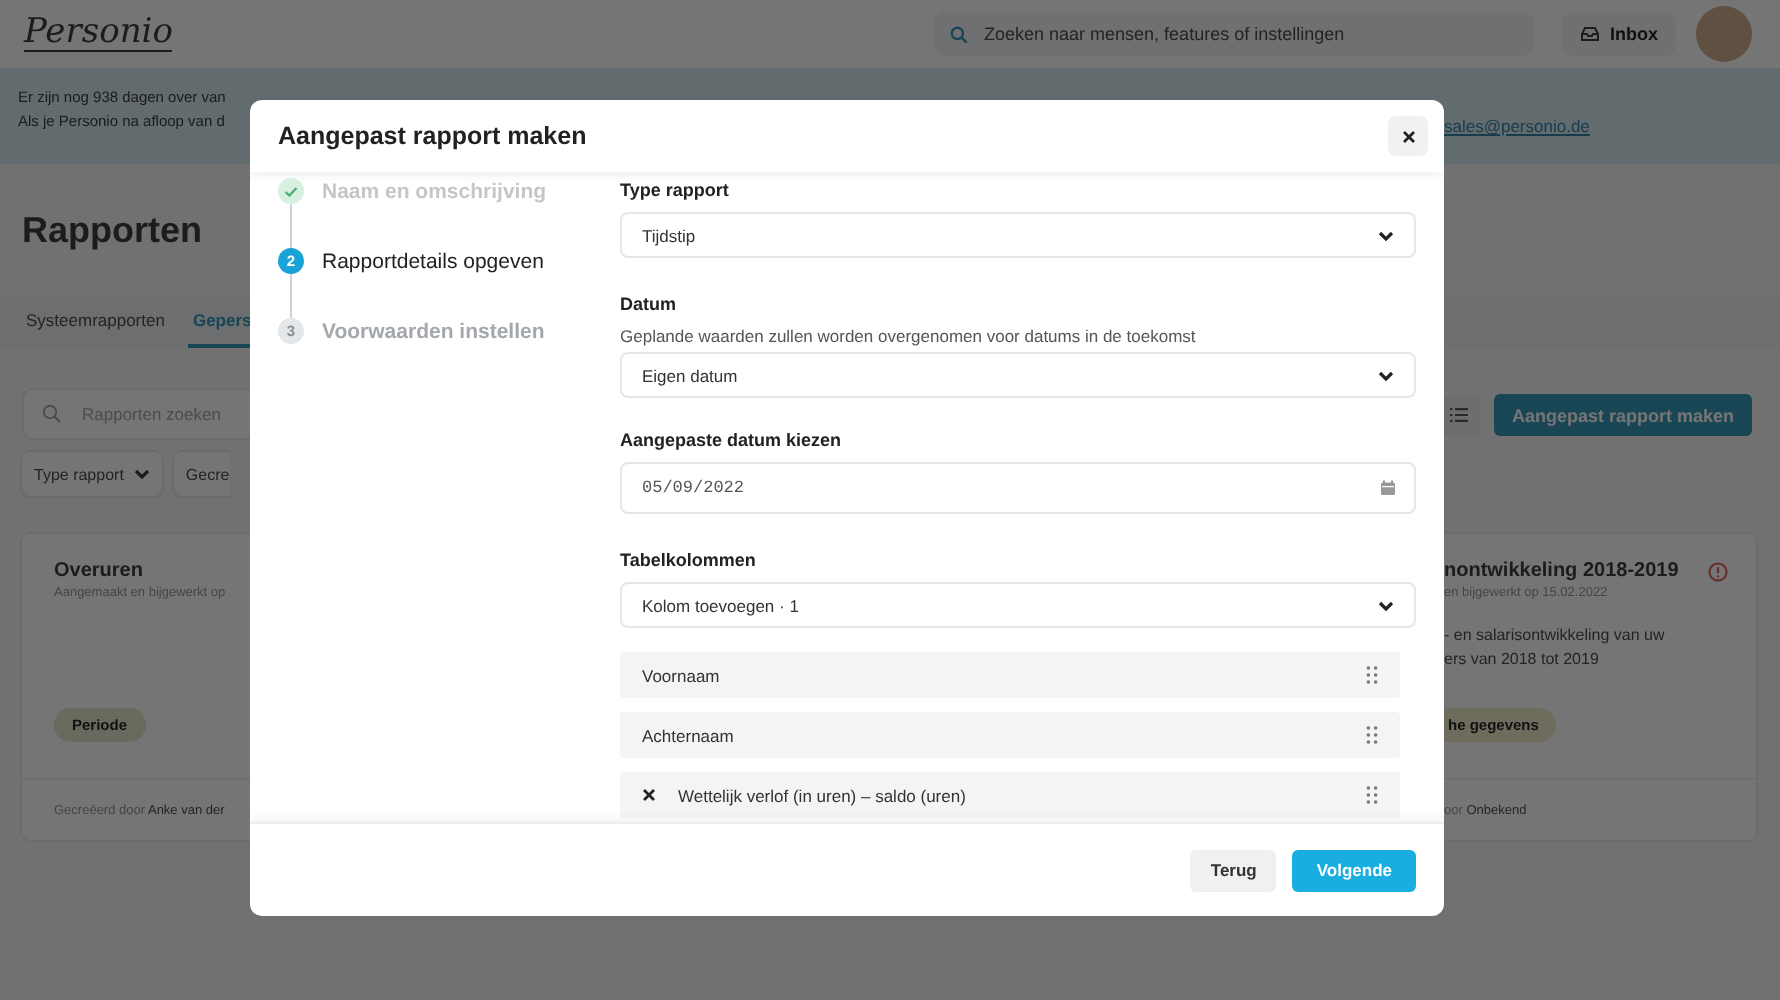 Image resolution: width=1780 pixels, height=1000 pixels. What do you see at coordinates (1517, 126) in the screenshot?
I see `email-link: sales@personio.de` at bounding box center [1517, 126].